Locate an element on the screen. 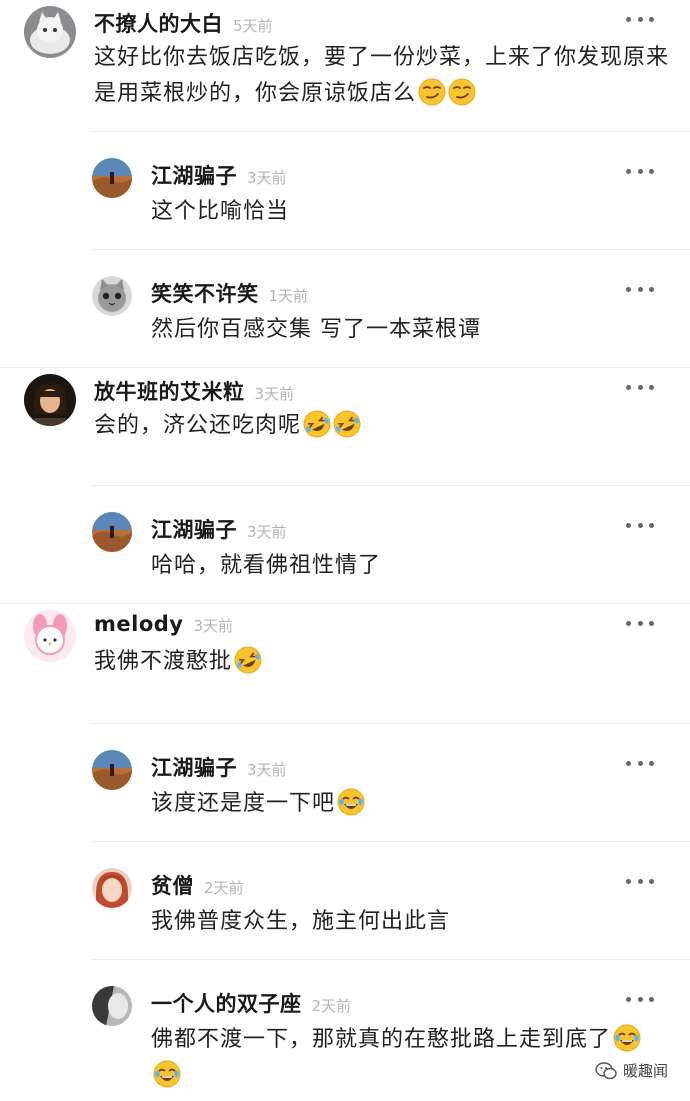 The height and width of the screenshot is (1101, 690). reply-item: 江湖骗子 3天前该度还是度一下吧 is located at coordinates (345, 783).